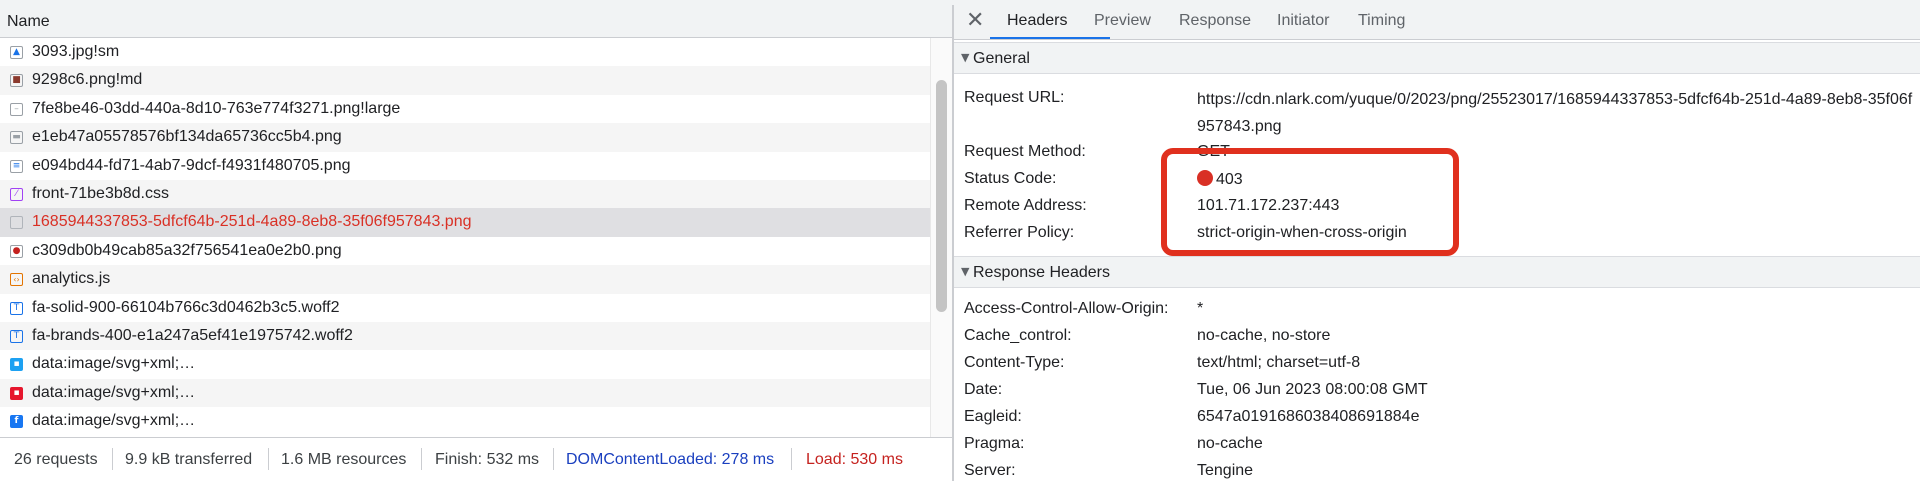 The width and height of the screenshot is (1920, 481). What do you see at coordinates (1437, 272) in the screenshot?
I see `response-headers-section-header: ▼ Response Headers` at bounding box center [1437, 272].